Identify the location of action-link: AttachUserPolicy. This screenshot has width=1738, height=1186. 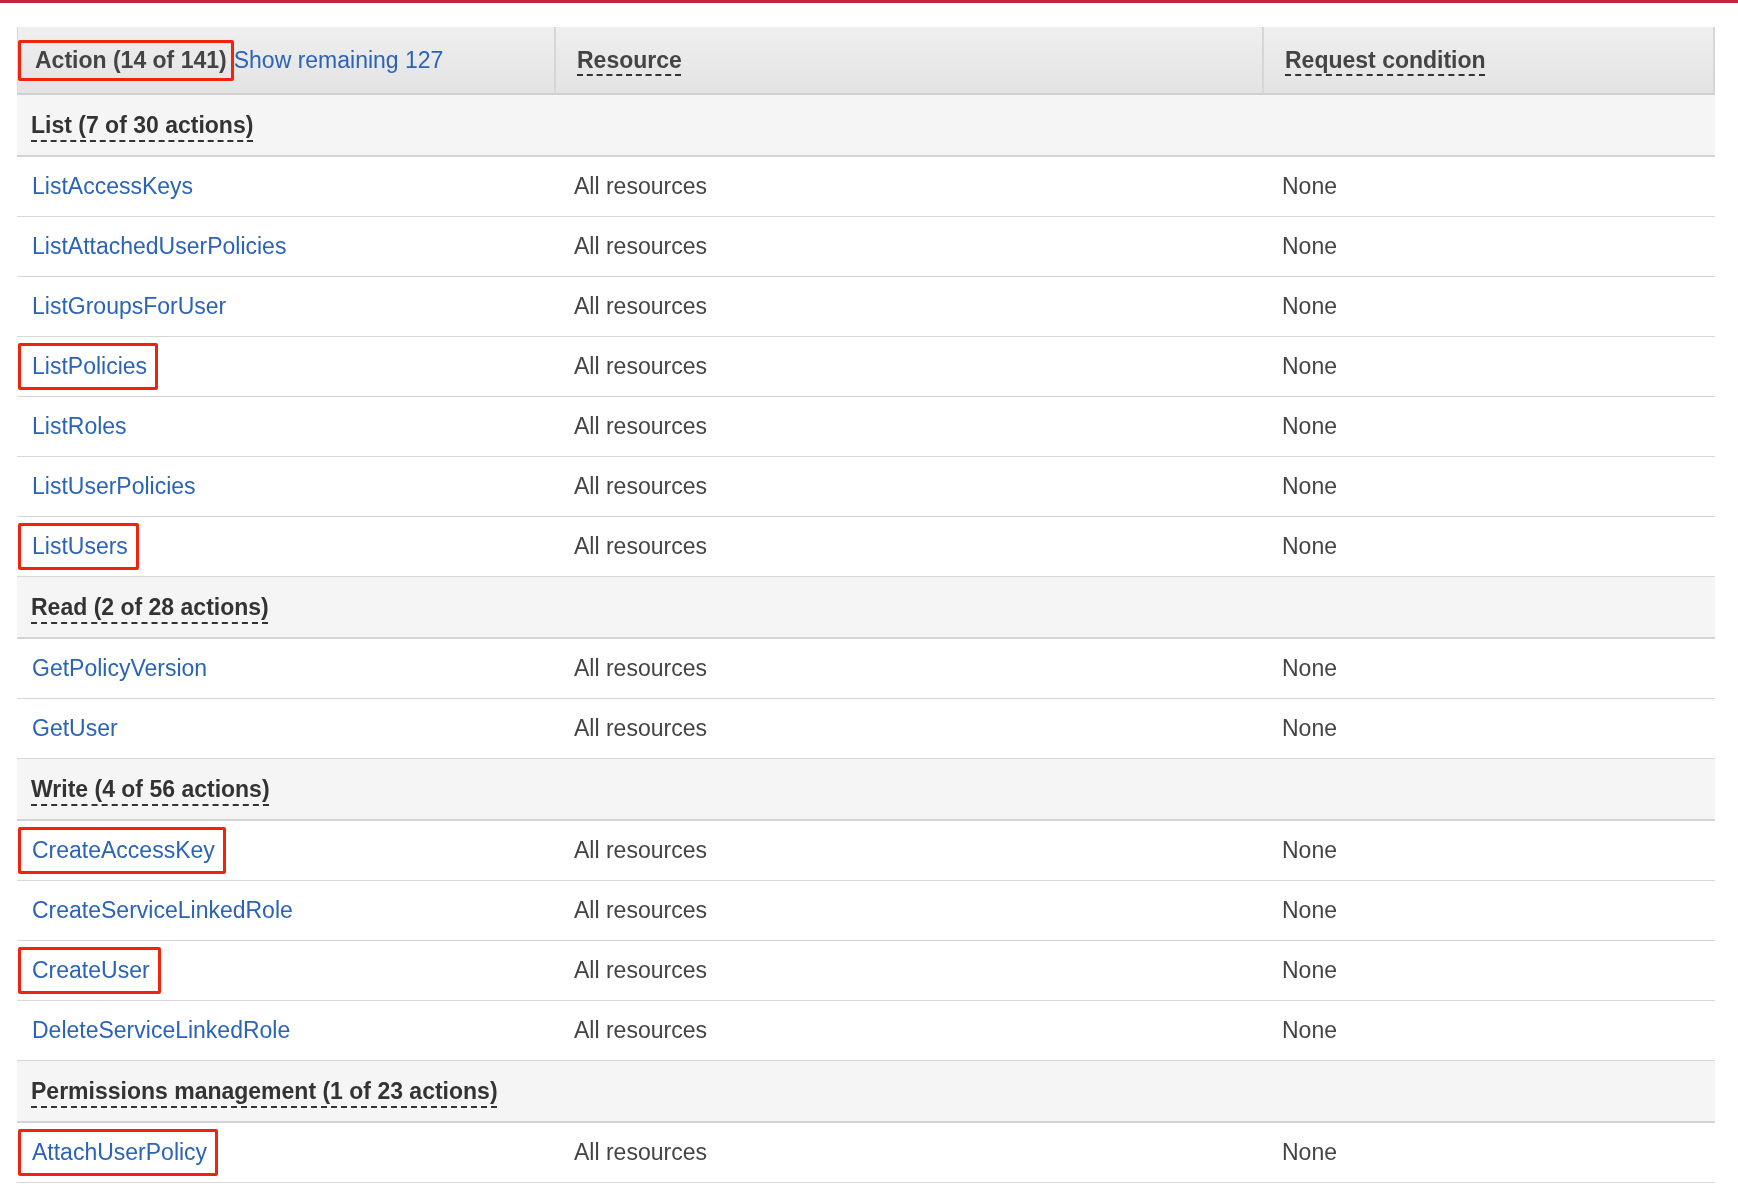
(118, 1152).